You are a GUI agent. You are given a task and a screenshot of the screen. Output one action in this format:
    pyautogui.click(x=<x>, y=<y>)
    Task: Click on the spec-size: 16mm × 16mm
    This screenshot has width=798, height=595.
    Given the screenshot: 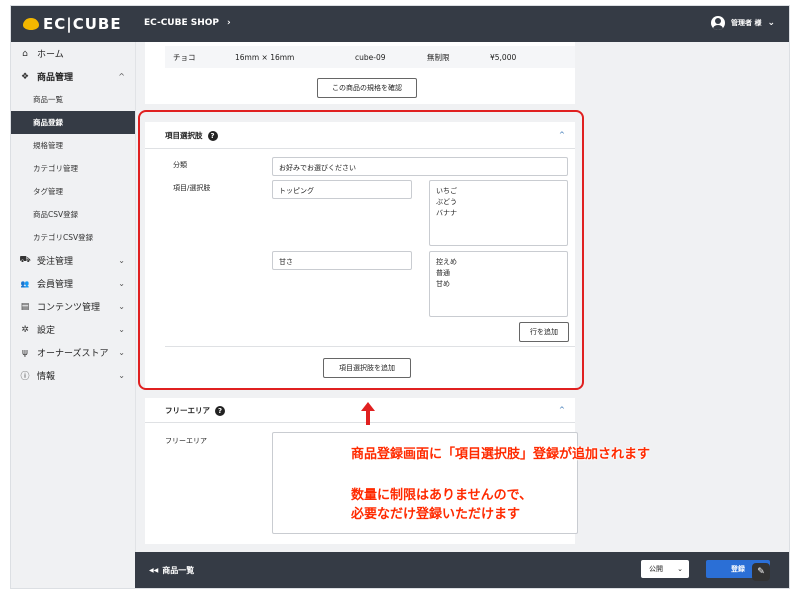 What is the action you would take?
    pyautogui.click(x=265, y=57)
    